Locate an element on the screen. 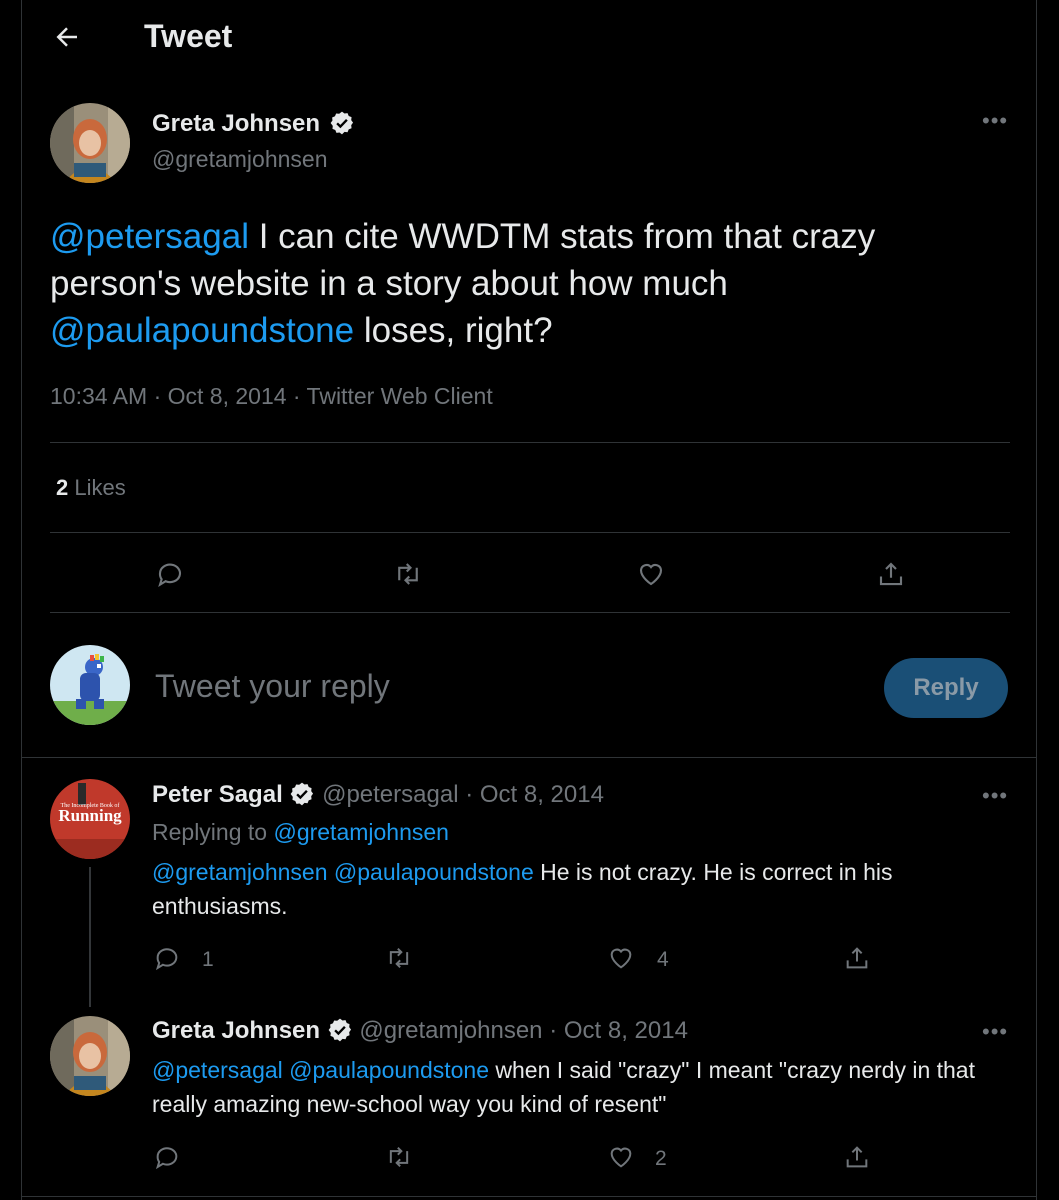 The width and height of the screenshot is (1059, 1200). back-arrow-icon is located at coordinates (67, 37).